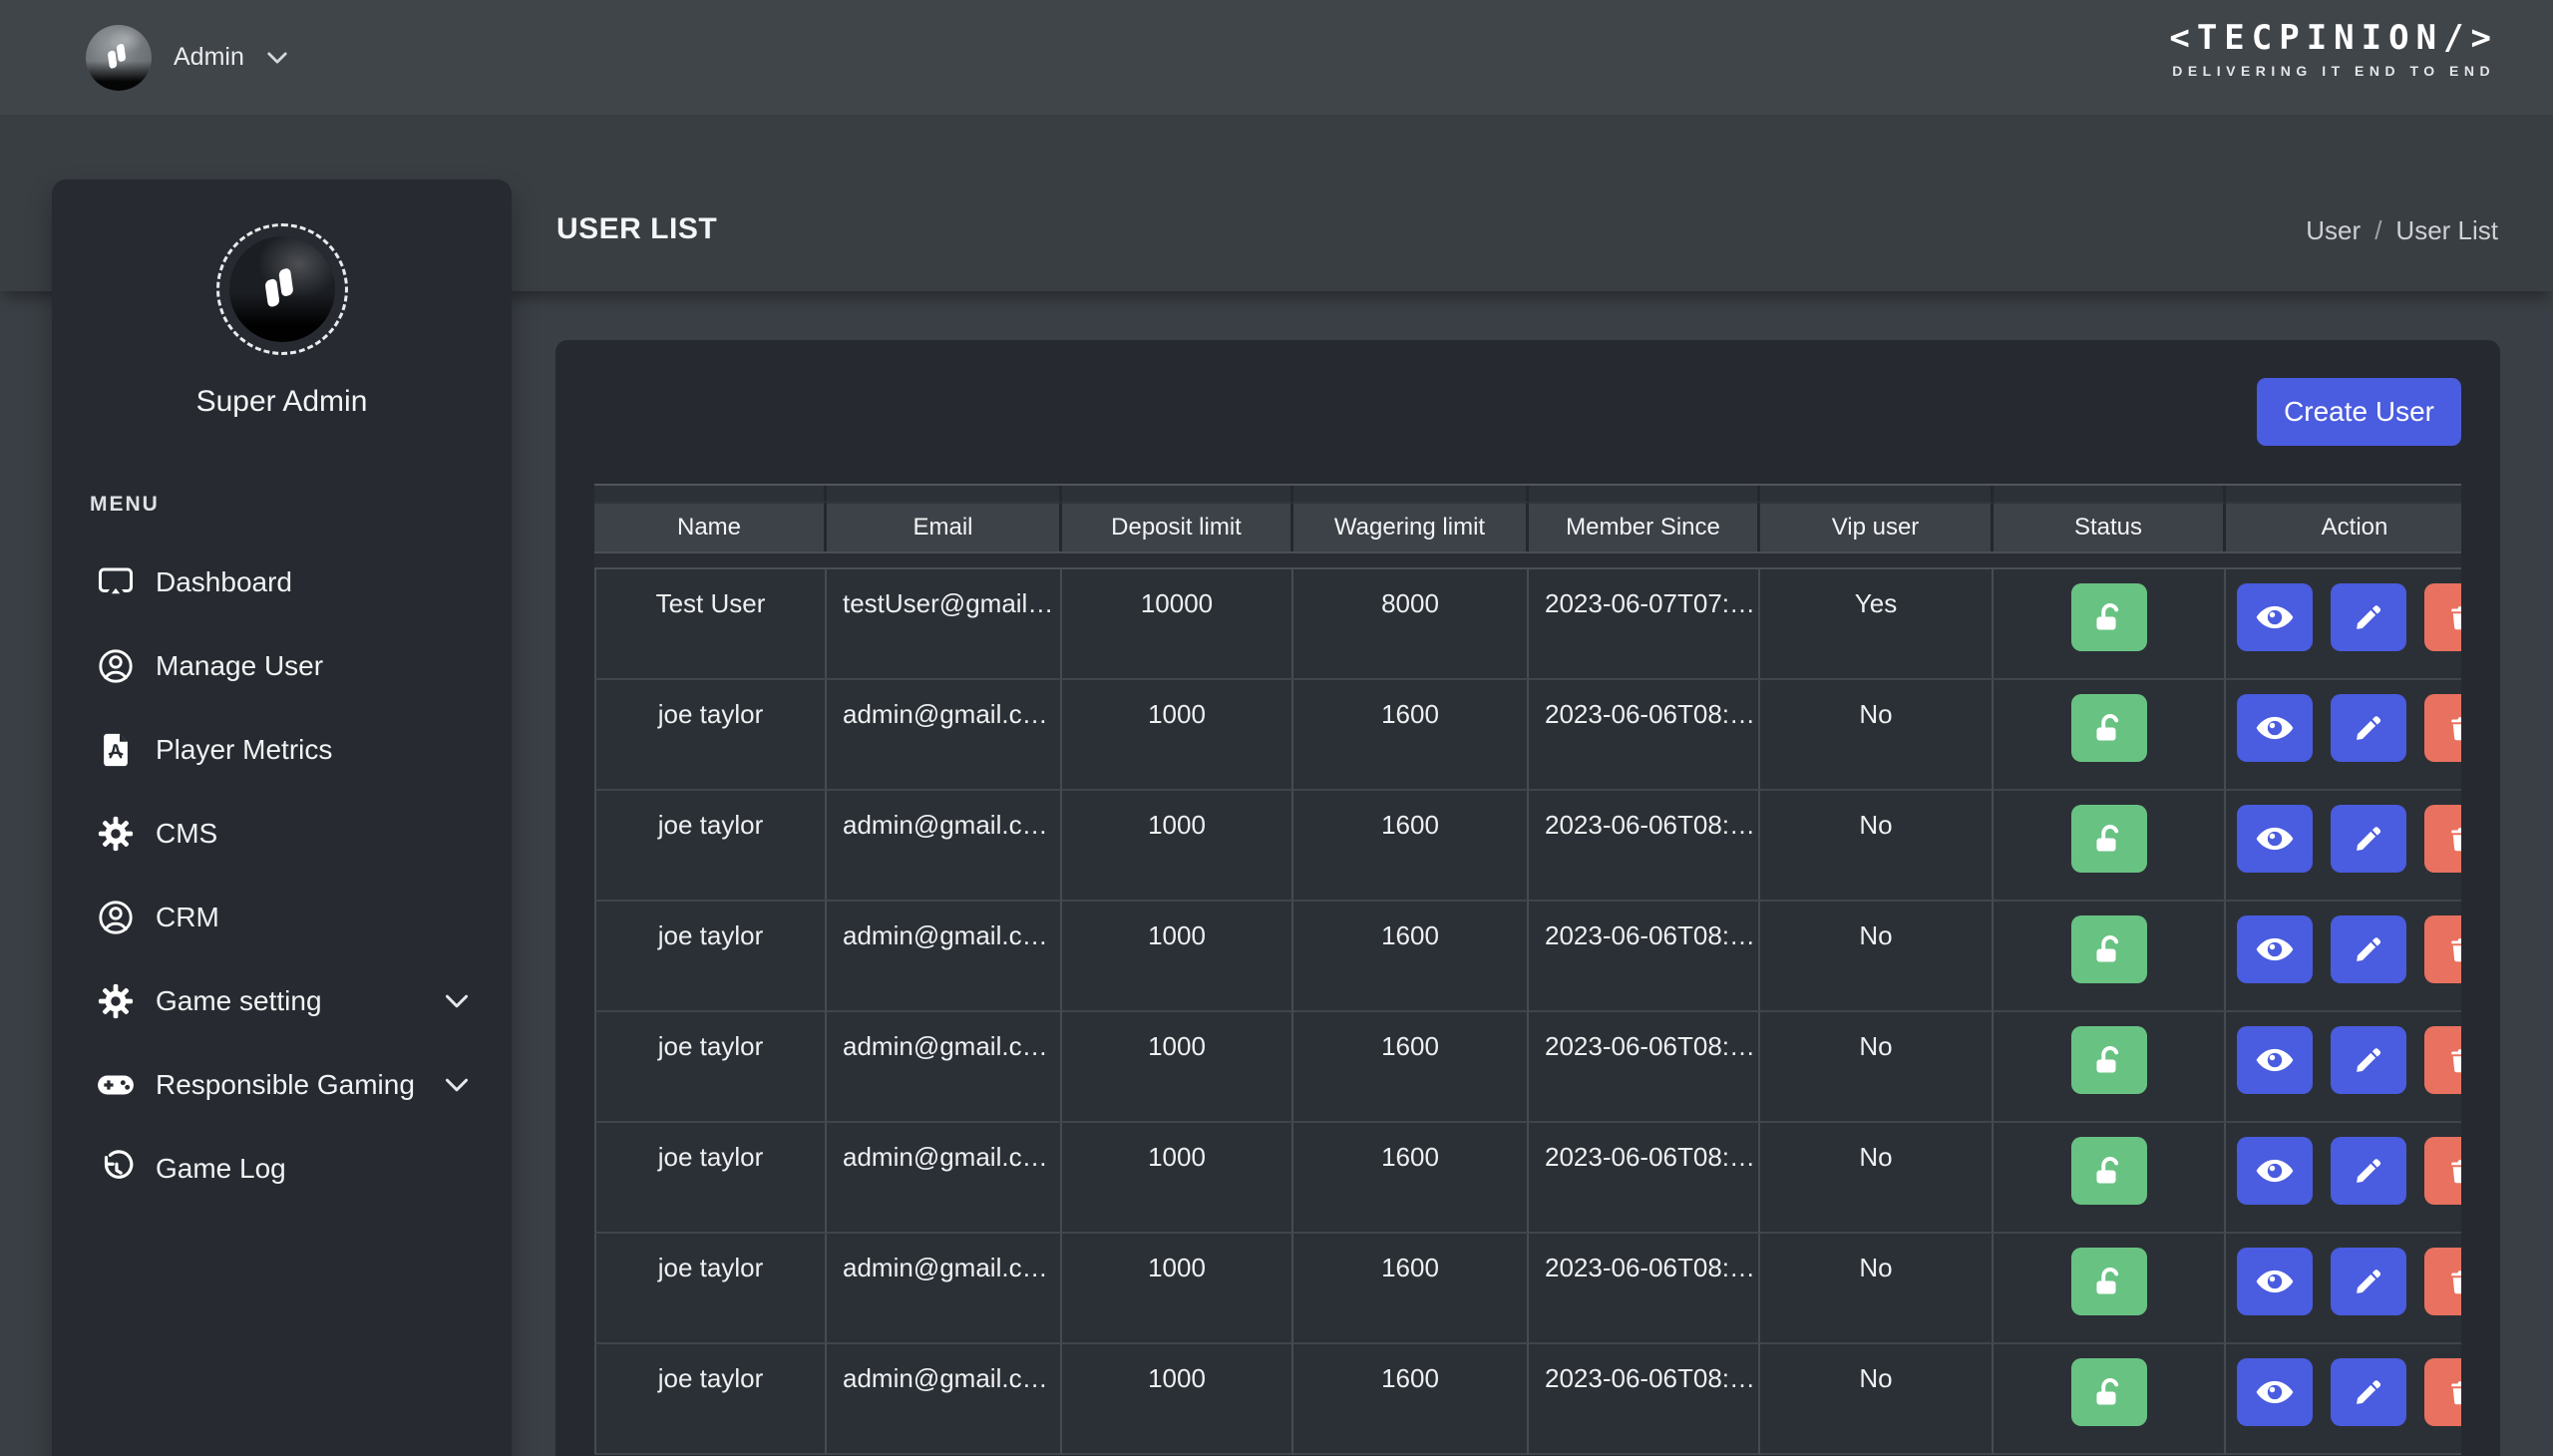 Image resolution: width=2553 pixels, height=1456 pixels. I want to click on cell-wagering-limit: 1600, so click(1411, 1399).